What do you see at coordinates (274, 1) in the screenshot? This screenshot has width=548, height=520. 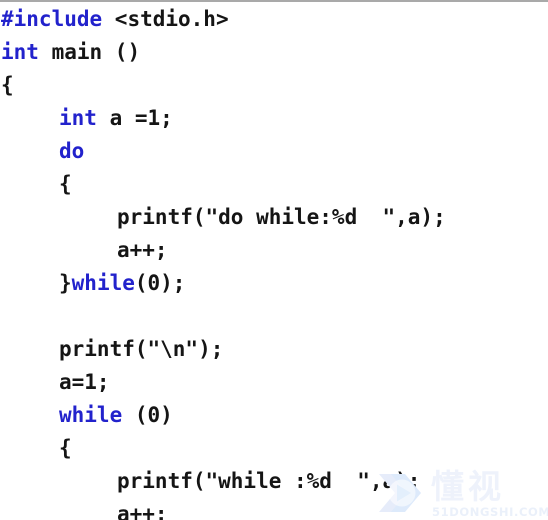 I see `window-top-rule` at bounding box center [274, 1].